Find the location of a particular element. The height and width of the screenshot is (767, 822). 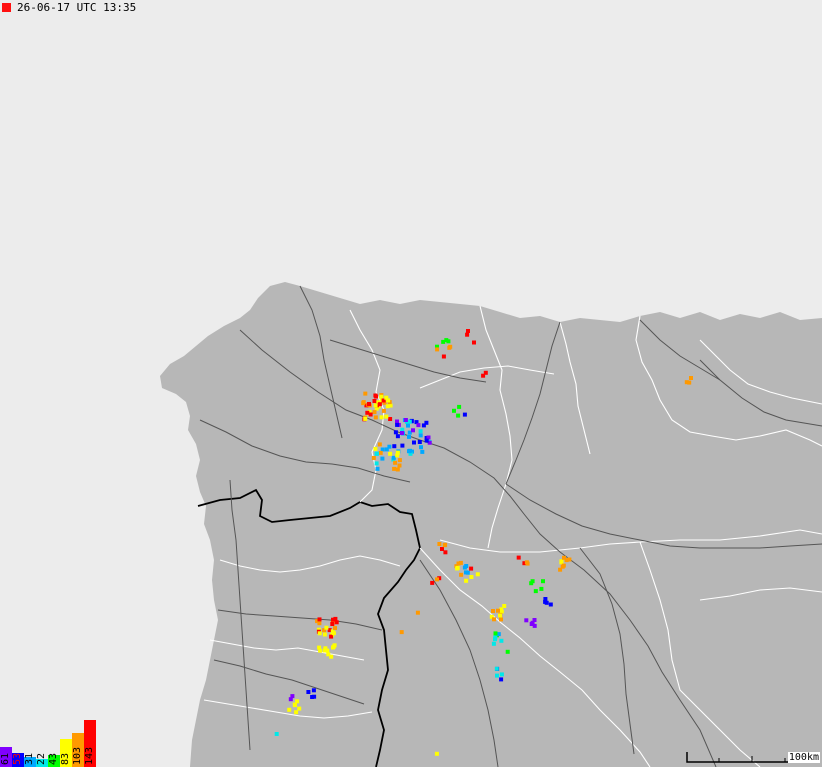

scale-label: 100km is located at coordinates (803, 757).